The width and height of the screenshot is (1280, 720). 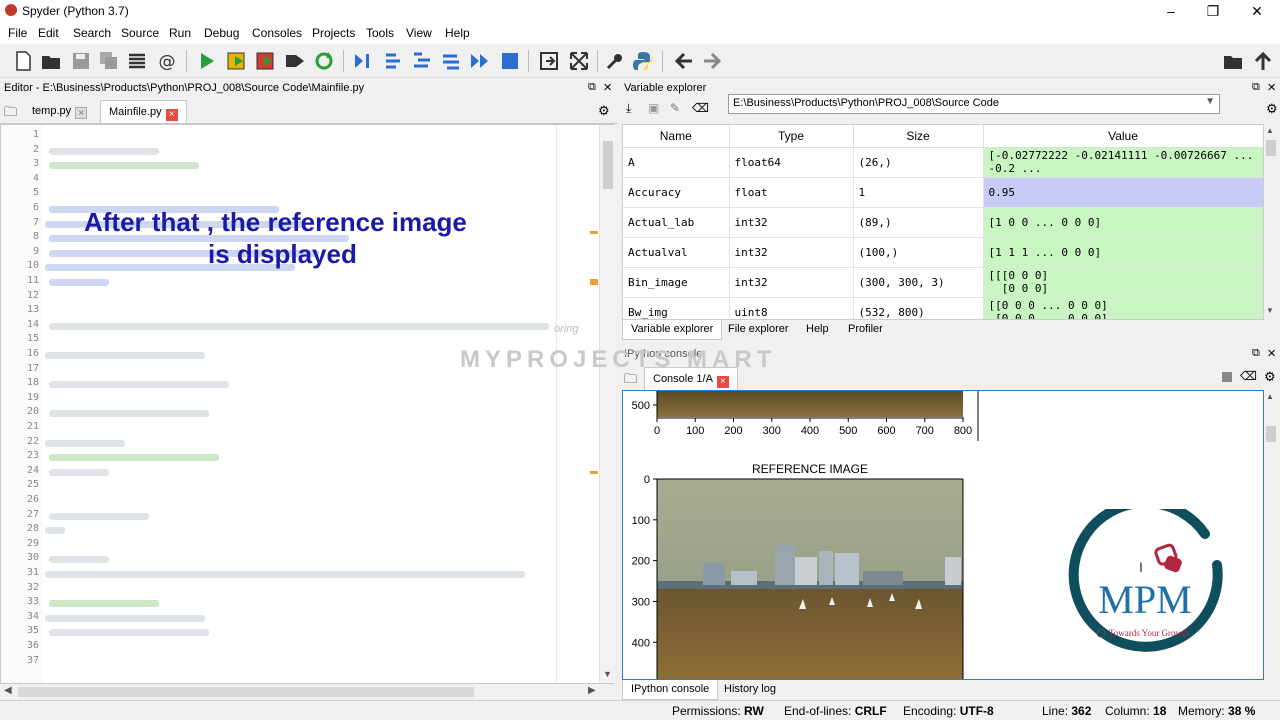 What do you see at coordinates (277, 33) in the screenshot?
I see `menu-consoles: Consoles` at bounding box center [277, 33].